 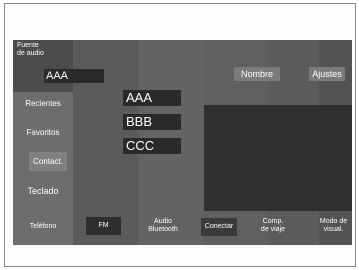 I want to click on list-item-aaa: AAA, so click(x=152, y=98).